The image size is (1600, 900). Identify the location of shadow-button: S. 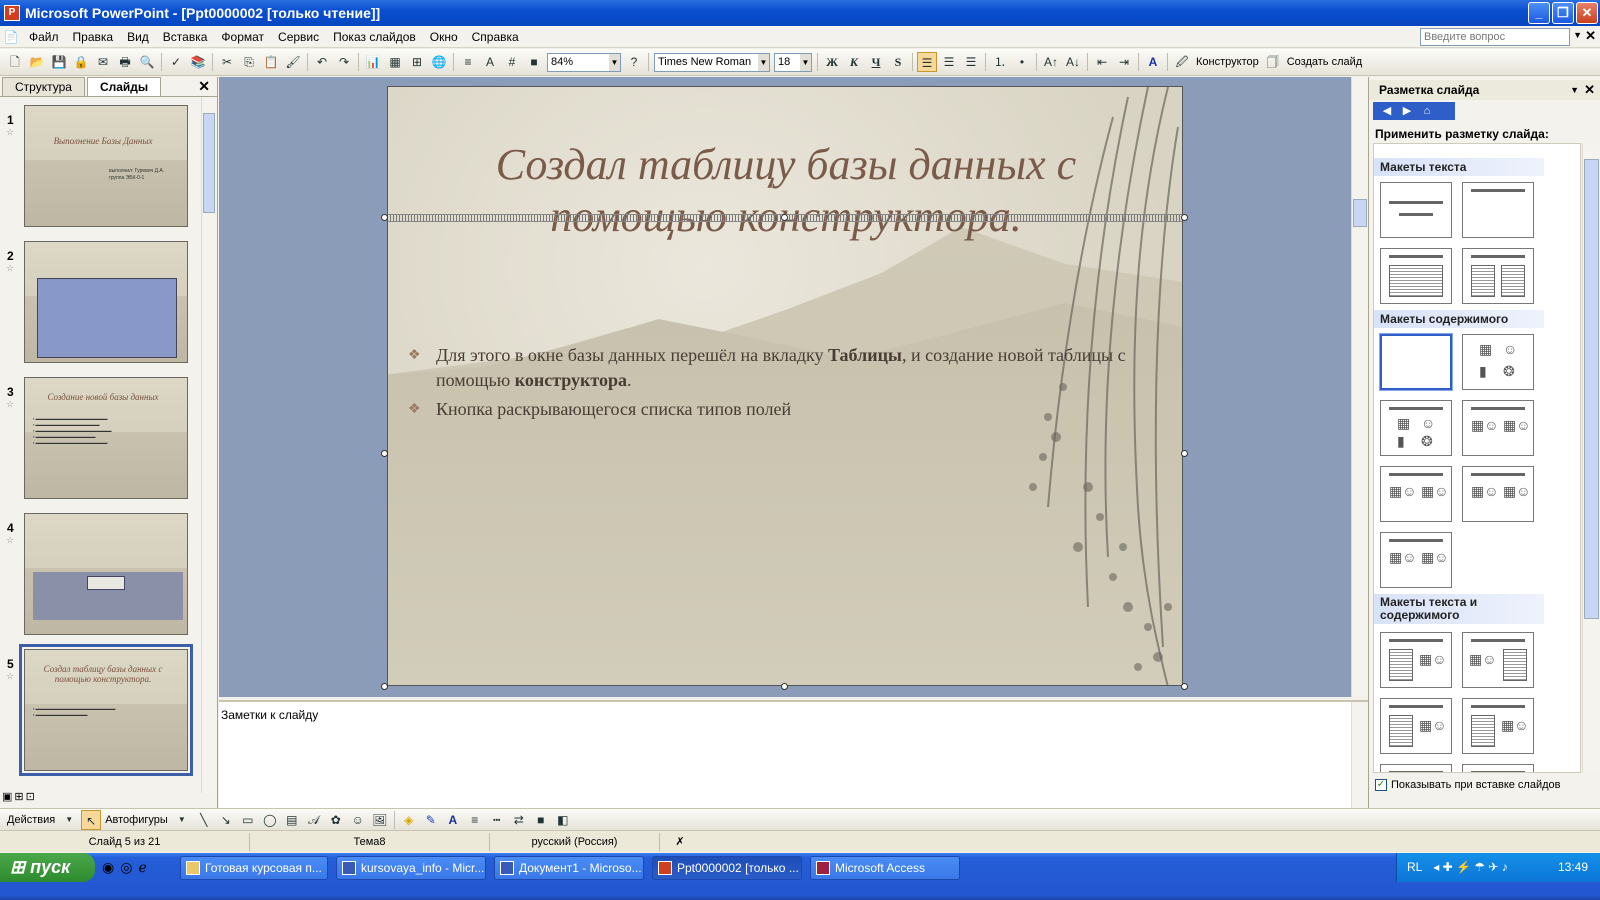
(898, 62).